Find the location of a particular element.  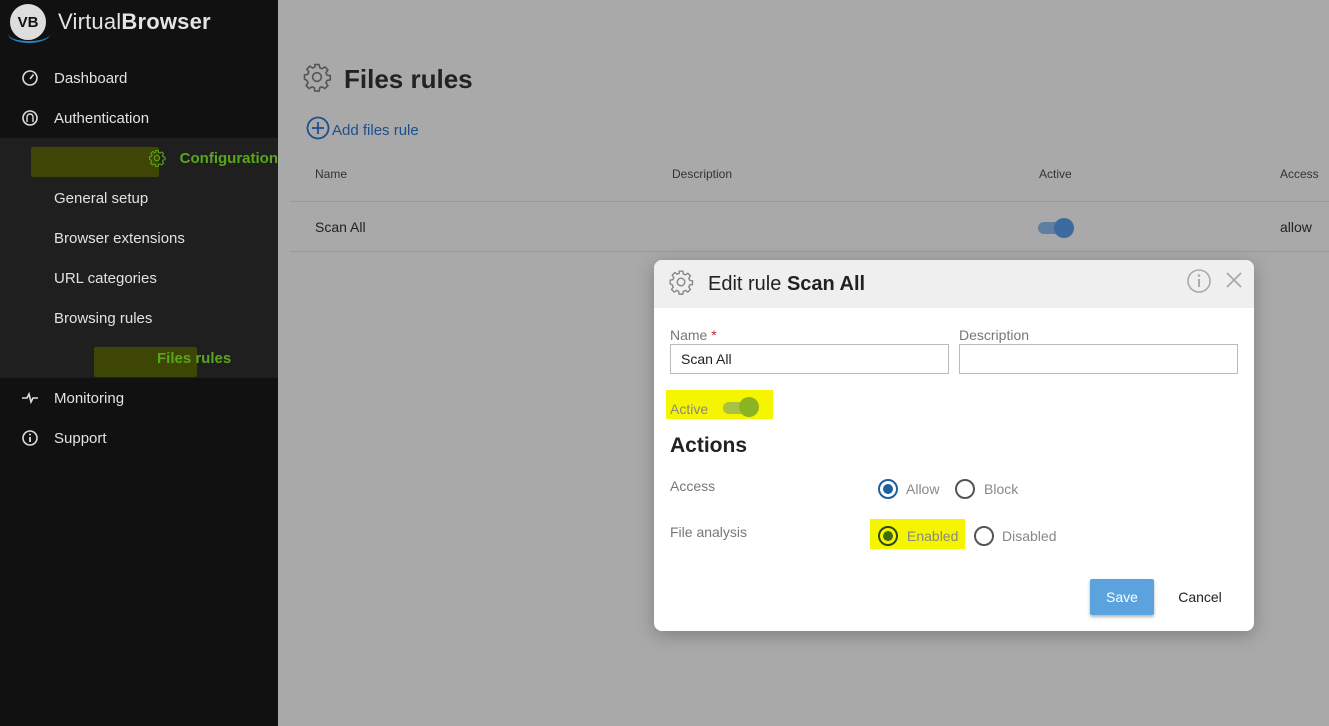

active-label: Active is located at coordinates (689, 409).